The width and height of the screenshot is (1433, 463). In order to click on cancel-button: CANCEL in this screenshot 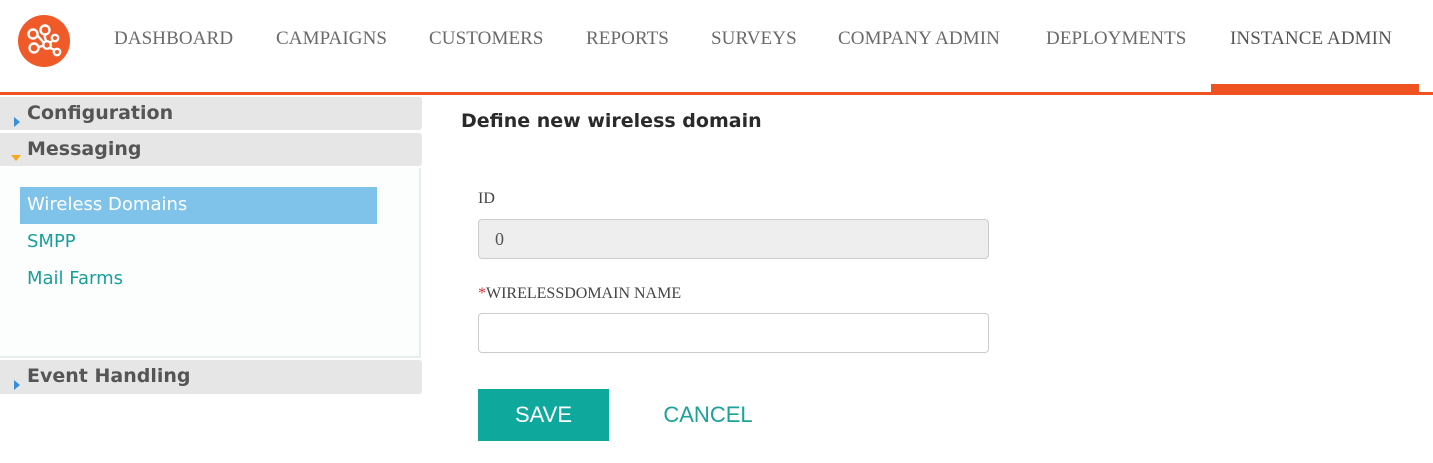, I will do `click(708, 415)`.